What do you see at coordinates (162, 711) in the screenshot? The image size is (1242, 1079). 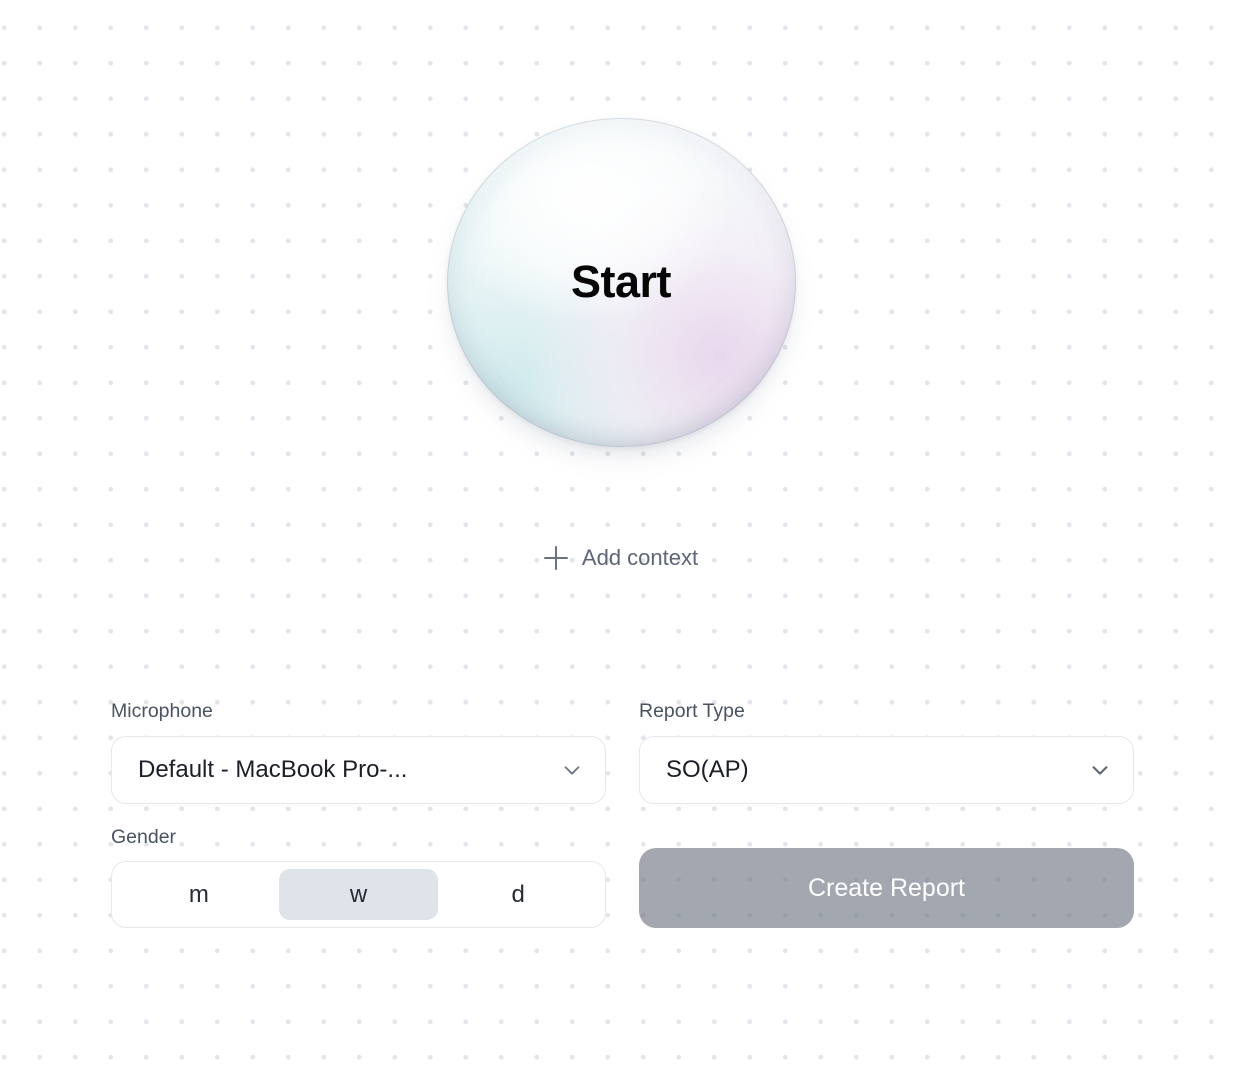 I see `microphone-label: Microphone` at bounding box center [162, 711].